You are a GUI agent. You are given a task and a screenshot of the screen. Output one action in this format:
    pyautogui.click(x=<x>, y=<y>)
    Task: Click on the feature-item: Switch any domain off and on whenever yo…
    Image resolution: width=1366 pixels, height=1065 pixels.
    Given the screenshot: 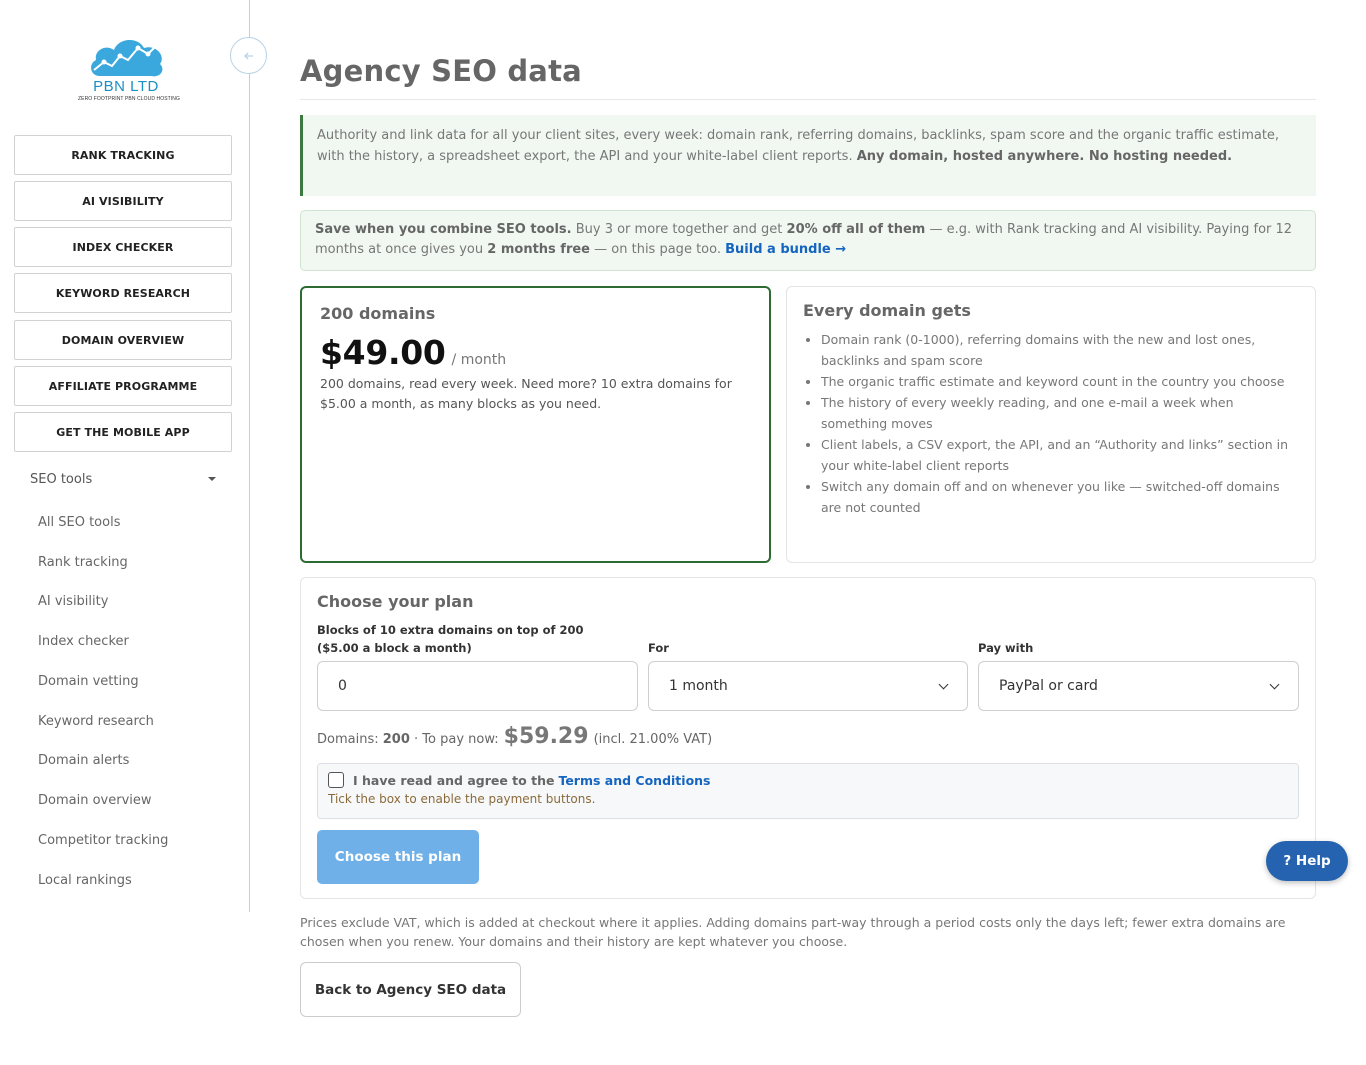 What is the action you would take?
    pyautogui.click(x=1060, y=497)
    